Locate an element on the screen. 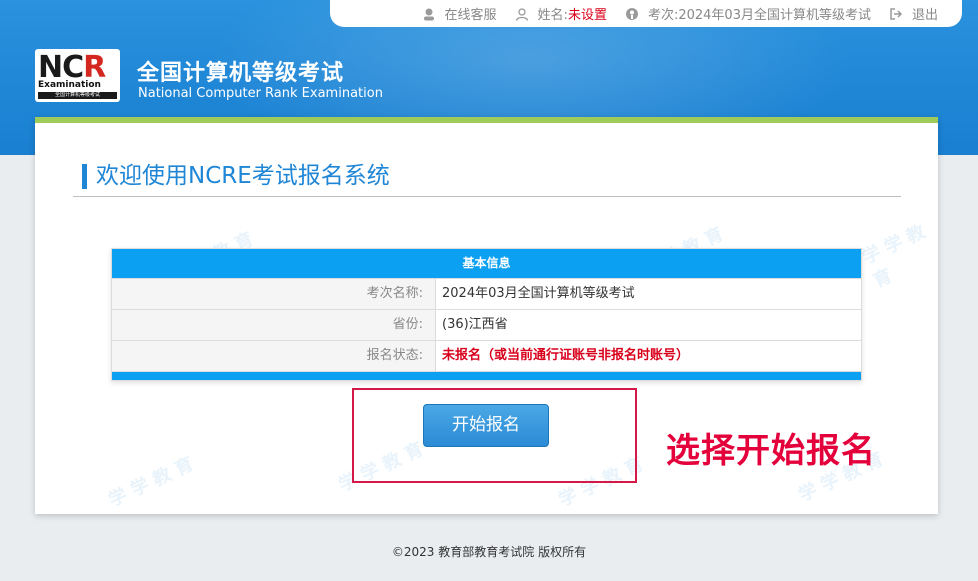 The height and width of the screenshot is (581, 978). user-name-label: 姓名: is located at coordinates (552, 15).